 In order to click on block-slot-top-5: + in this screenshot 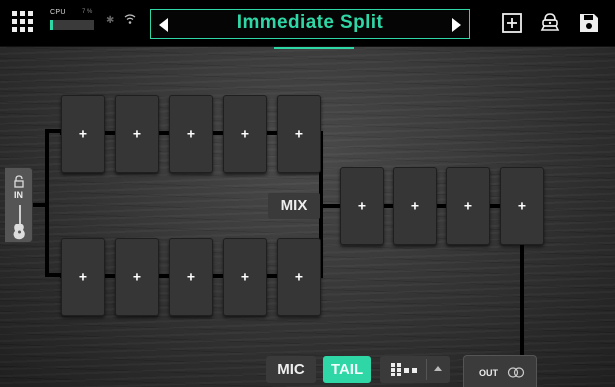, I will do `click(299, 134)`.